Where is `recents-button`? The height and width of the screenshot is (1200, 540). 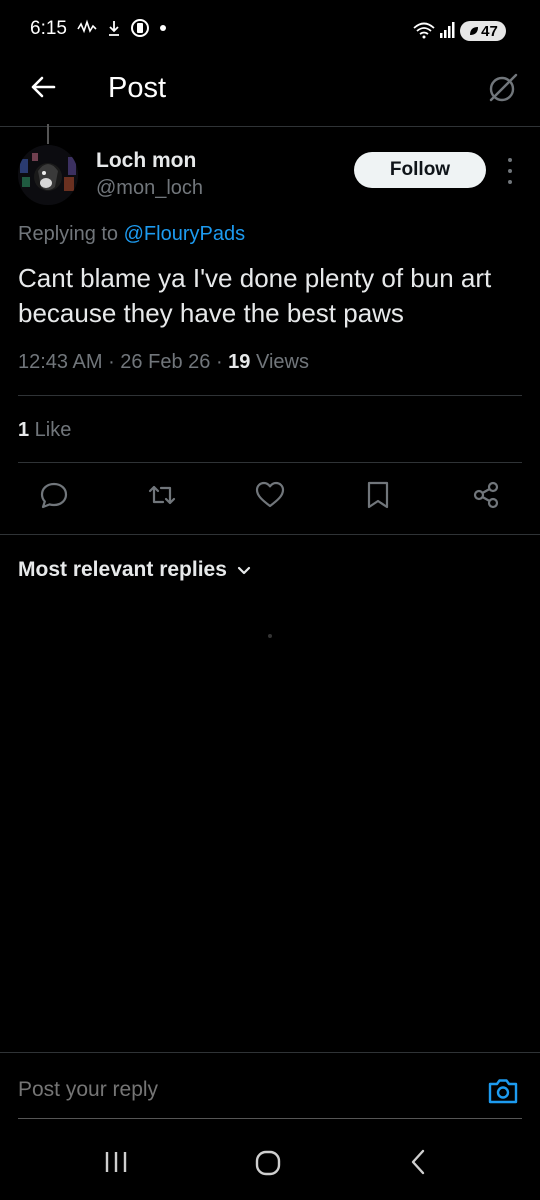
recents-button is located at coordinates (116, 1164).